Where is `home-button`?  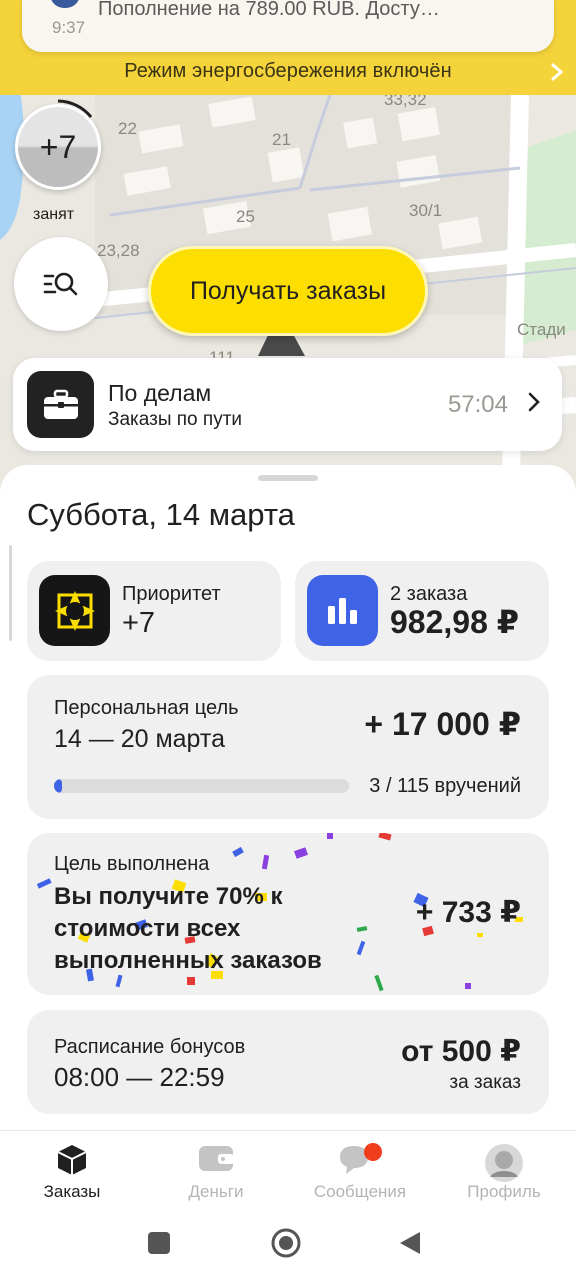
home-button is located at coordinates (286, 1243).